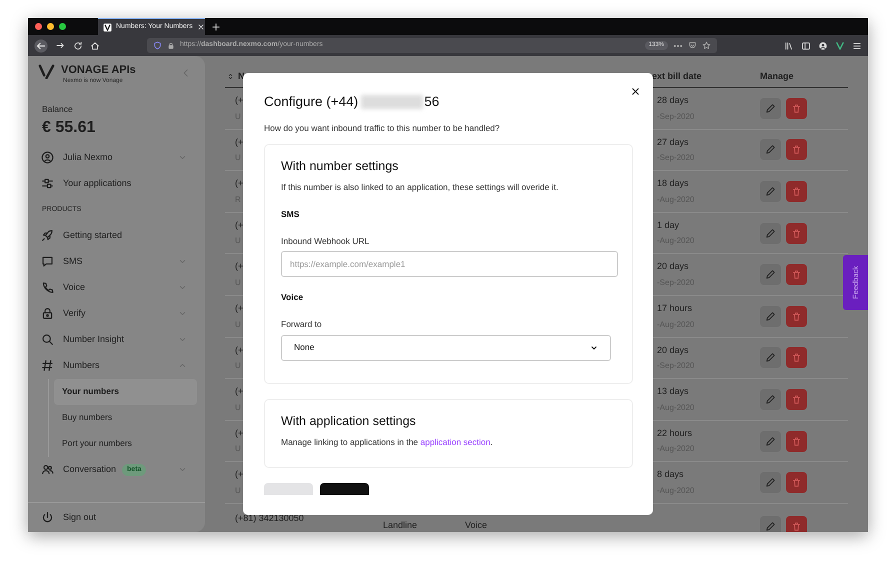 This screenshot has height=570, width=896. Describe the element at coordinates (789, 45) in the screenshot. I see `library-icon` at that location.